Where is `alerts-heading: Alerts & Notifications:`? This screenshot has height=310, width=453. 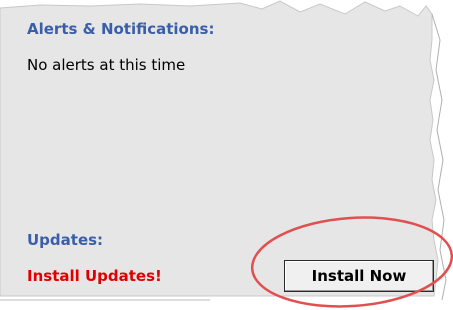 alerts-heading: Alerts & Notifications: is located at coordinates (121, 29).